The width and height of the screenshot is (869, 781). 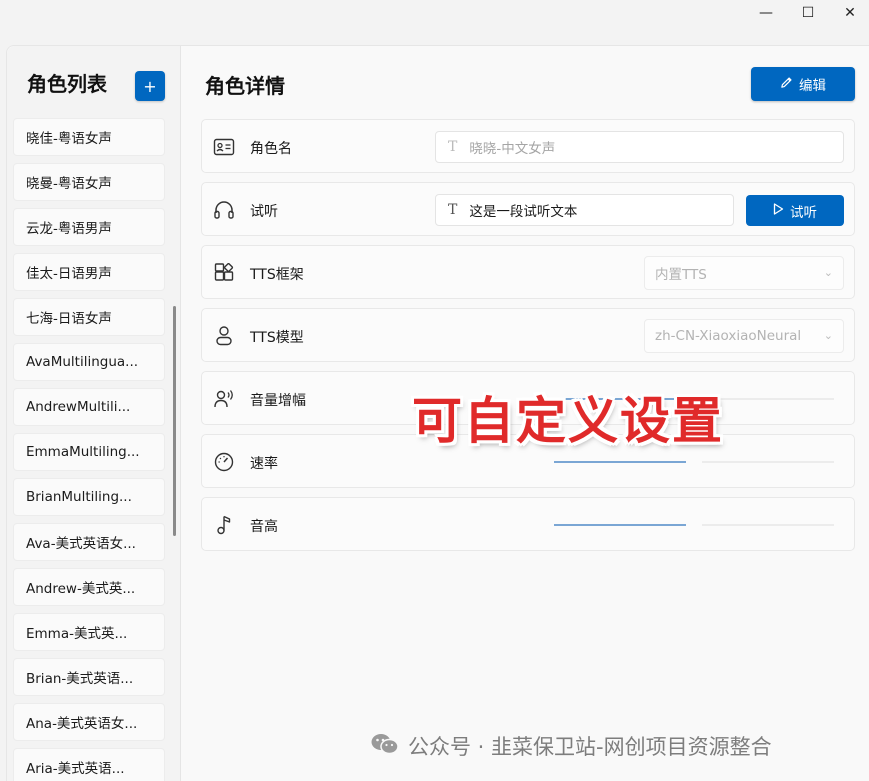 What do you see at coordinates (224, 147) in the screenshot?
I see `id-card-icon` at bounding box center [224, 147].